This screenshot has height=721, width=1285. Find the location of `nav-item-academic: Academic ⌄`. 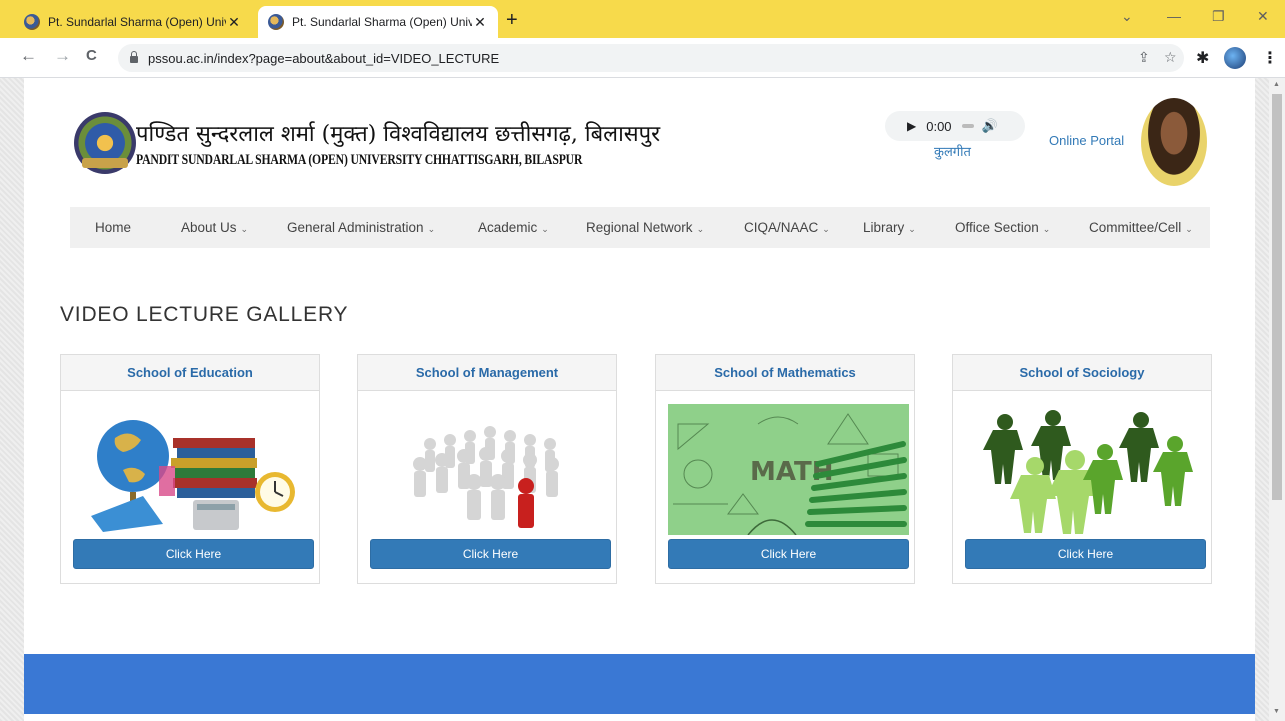

nav-item-academic: Academic ⌄ is located at coordinates (513, 227).